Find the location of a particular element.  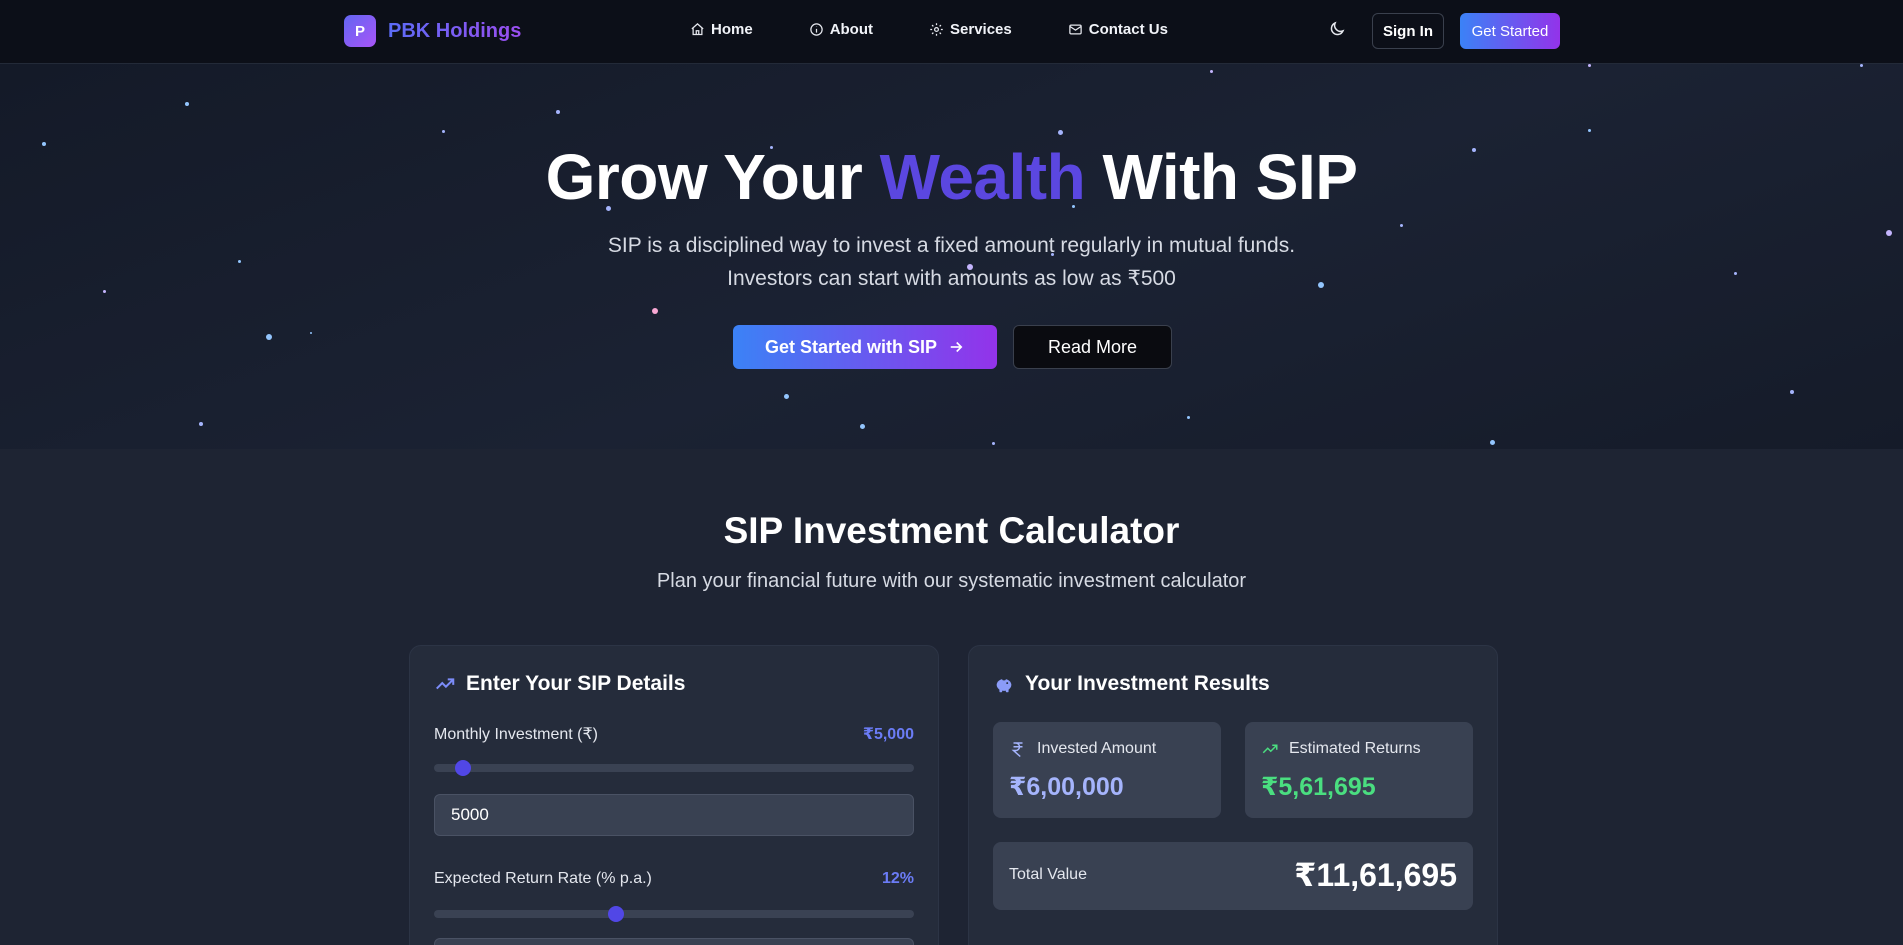

return-rate-input is located at coordinates (674, 941).